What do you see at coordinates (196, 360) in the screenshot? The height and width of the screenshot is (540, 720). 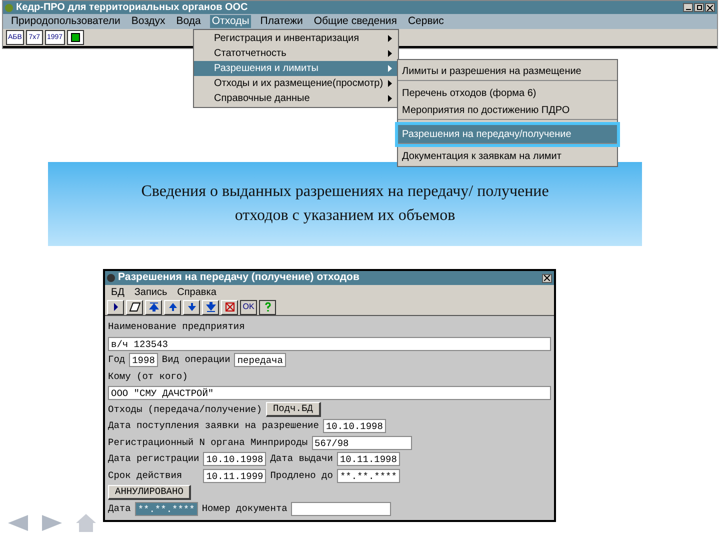 I see `field-label: Вид операции` at bounding box center [196, 360].